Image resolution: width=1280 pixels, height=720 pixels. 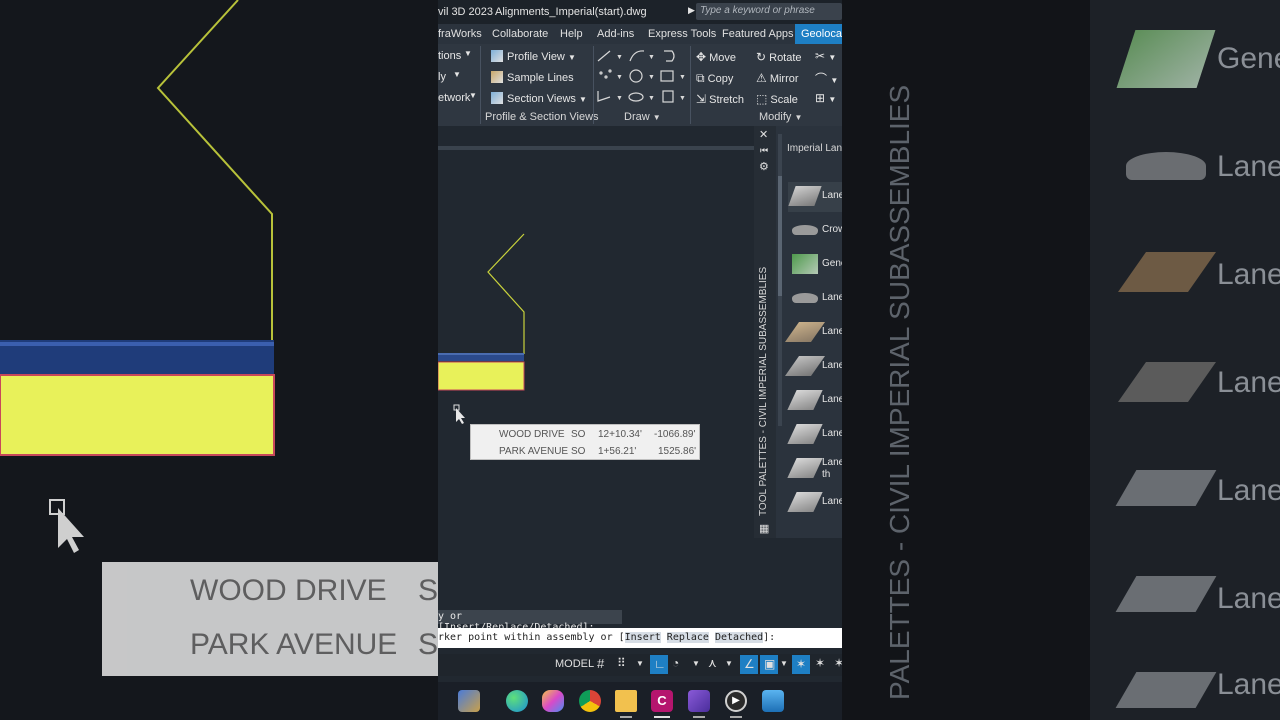 What do you see at coordinates (777, 78) in the screenshot?
I see `mirror-button: ⚠ Mirror` at bounding box center [777, 78].